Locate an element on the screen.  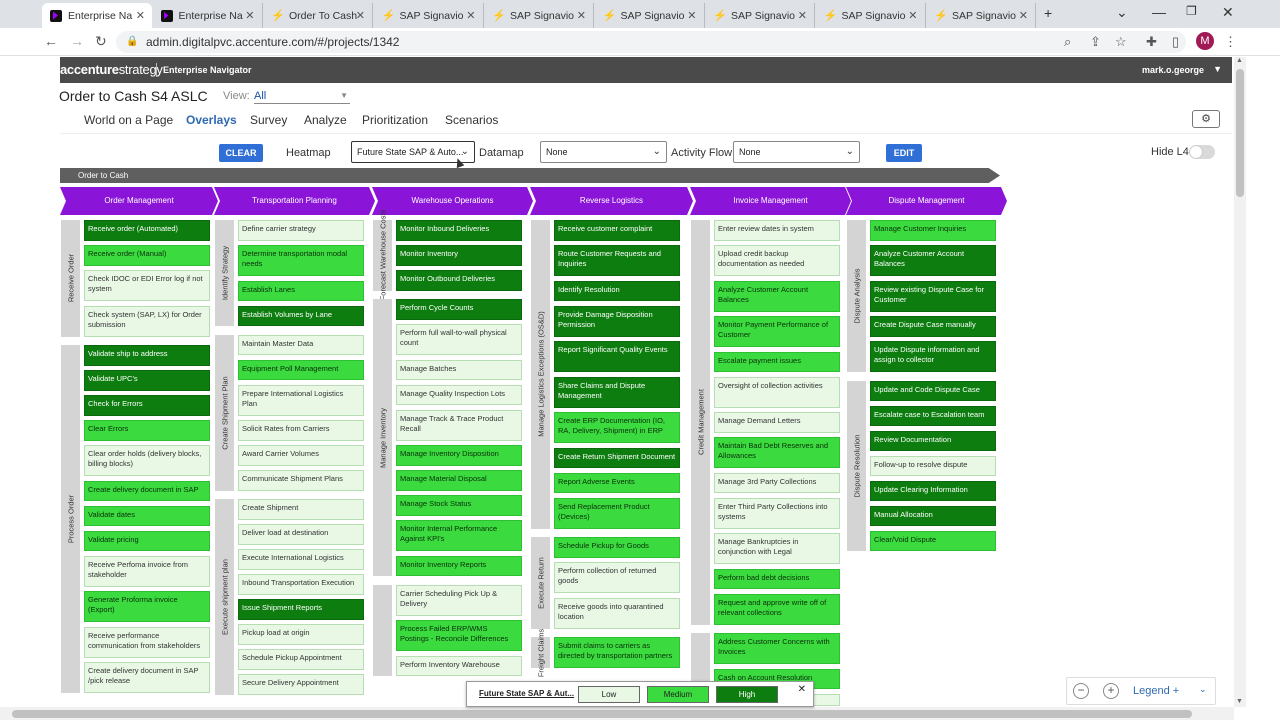
l4-activity-card: Manage Customer Inquiries is located at coordinates (933, 230).